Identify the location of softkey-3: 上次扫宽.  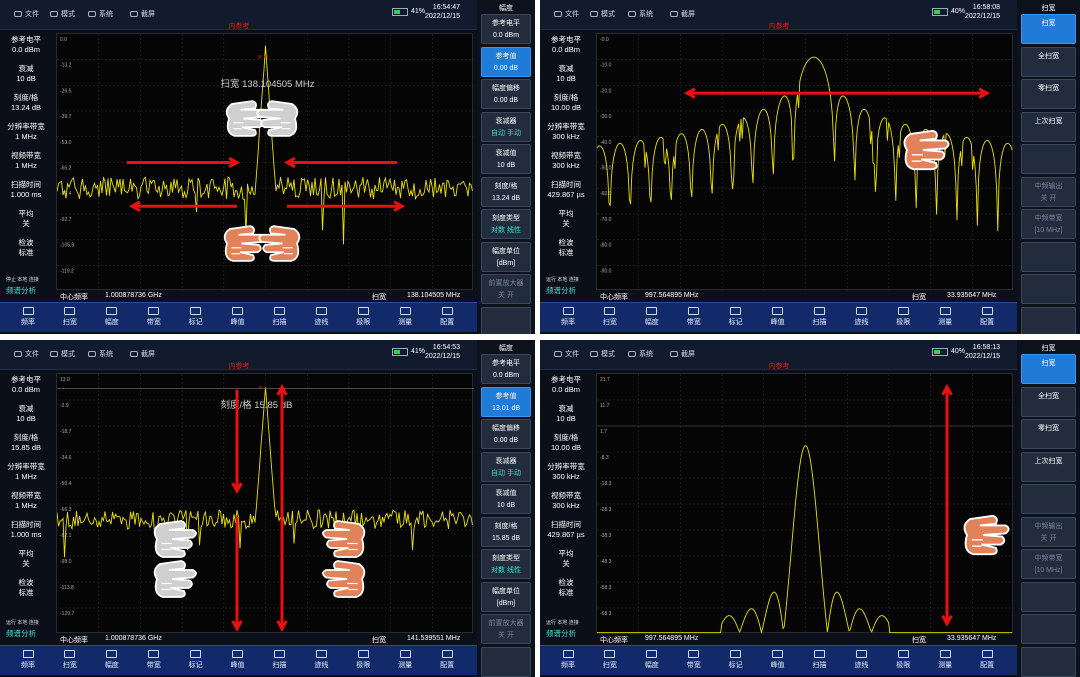
(1048, 126).